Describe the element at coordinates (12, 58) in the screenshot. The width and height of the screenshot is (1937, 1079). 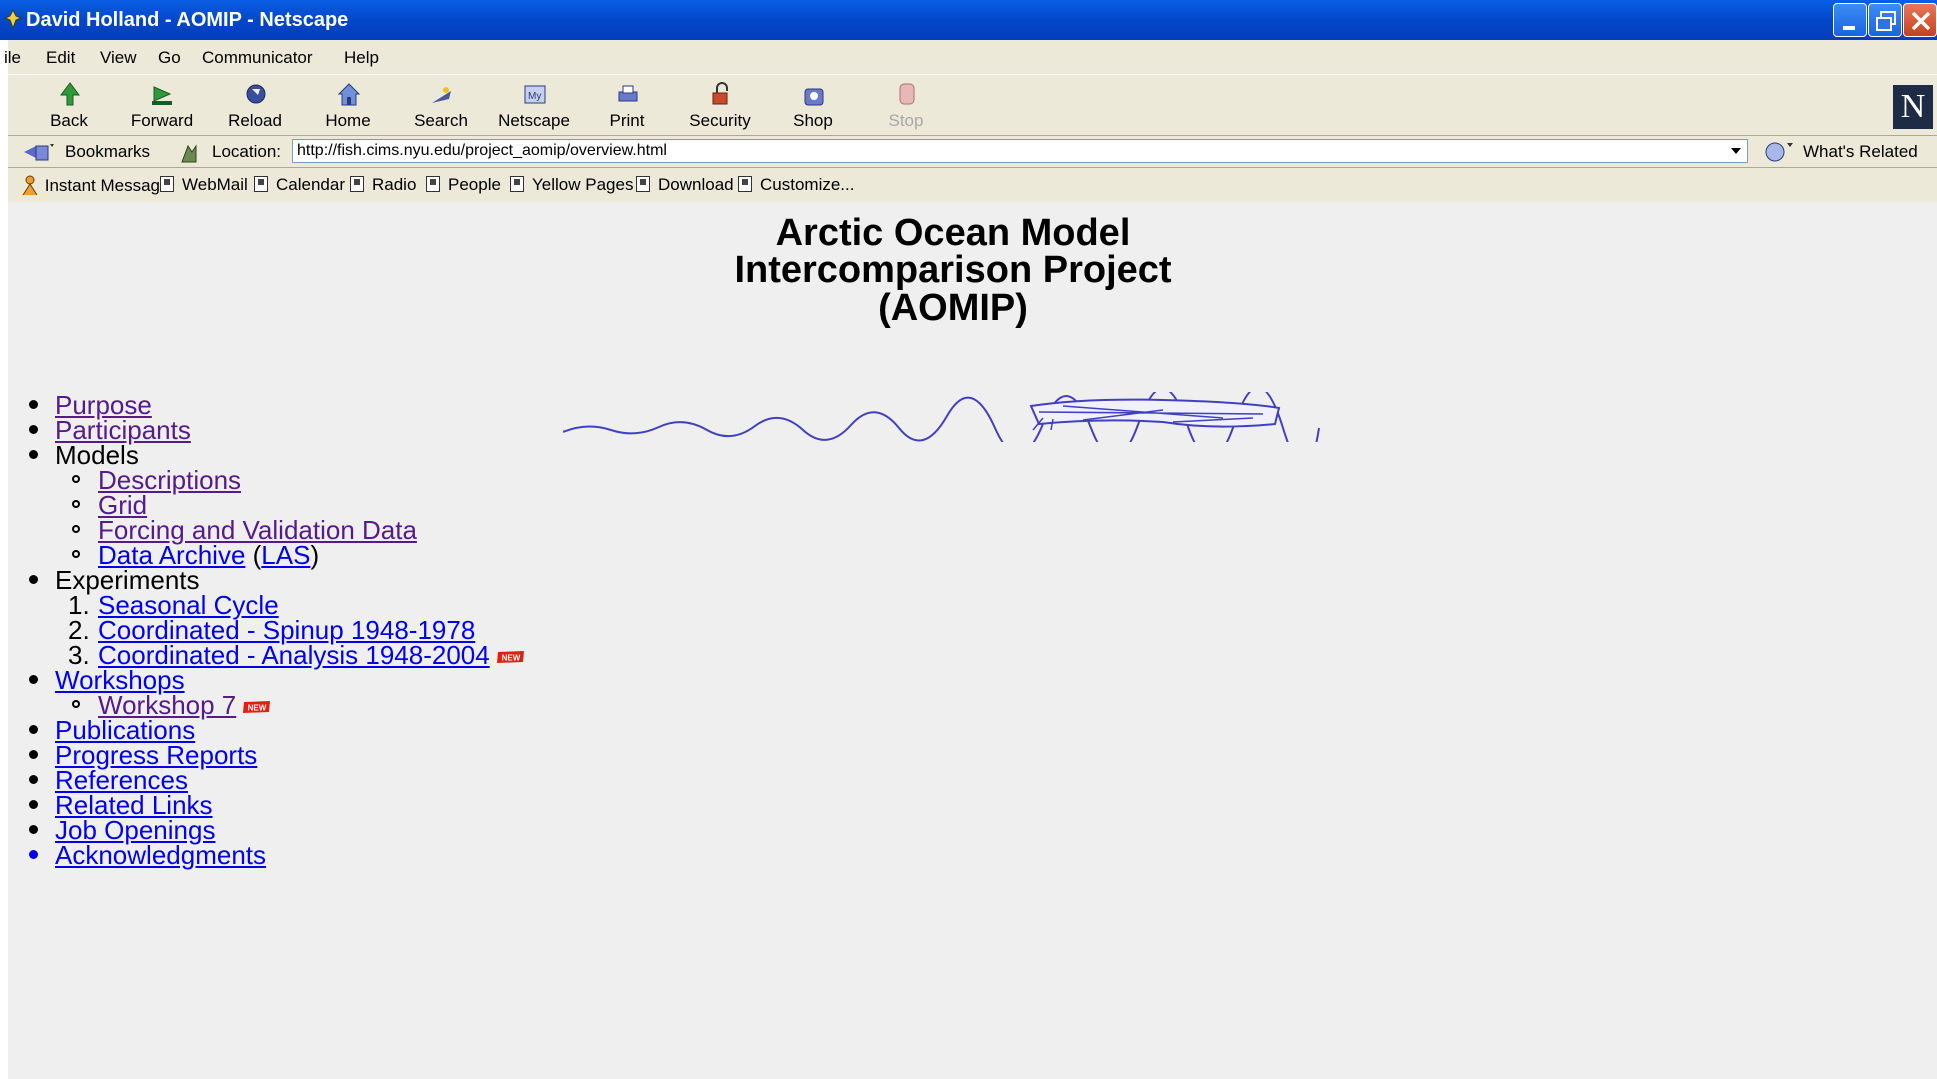
I see `menu-file: ile` at that location.